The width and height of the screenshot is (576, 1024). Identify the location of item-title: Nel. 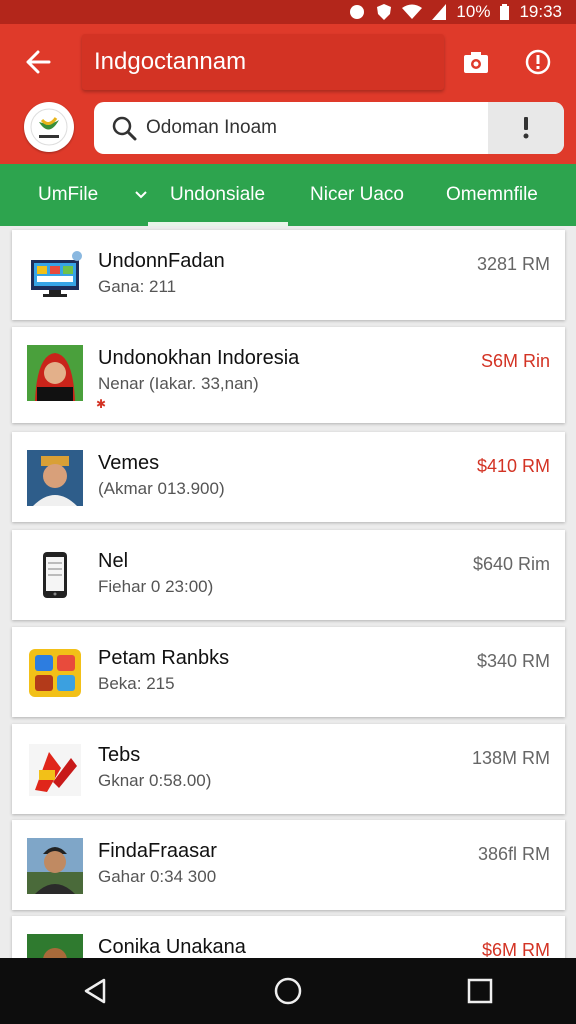
(113, 561).